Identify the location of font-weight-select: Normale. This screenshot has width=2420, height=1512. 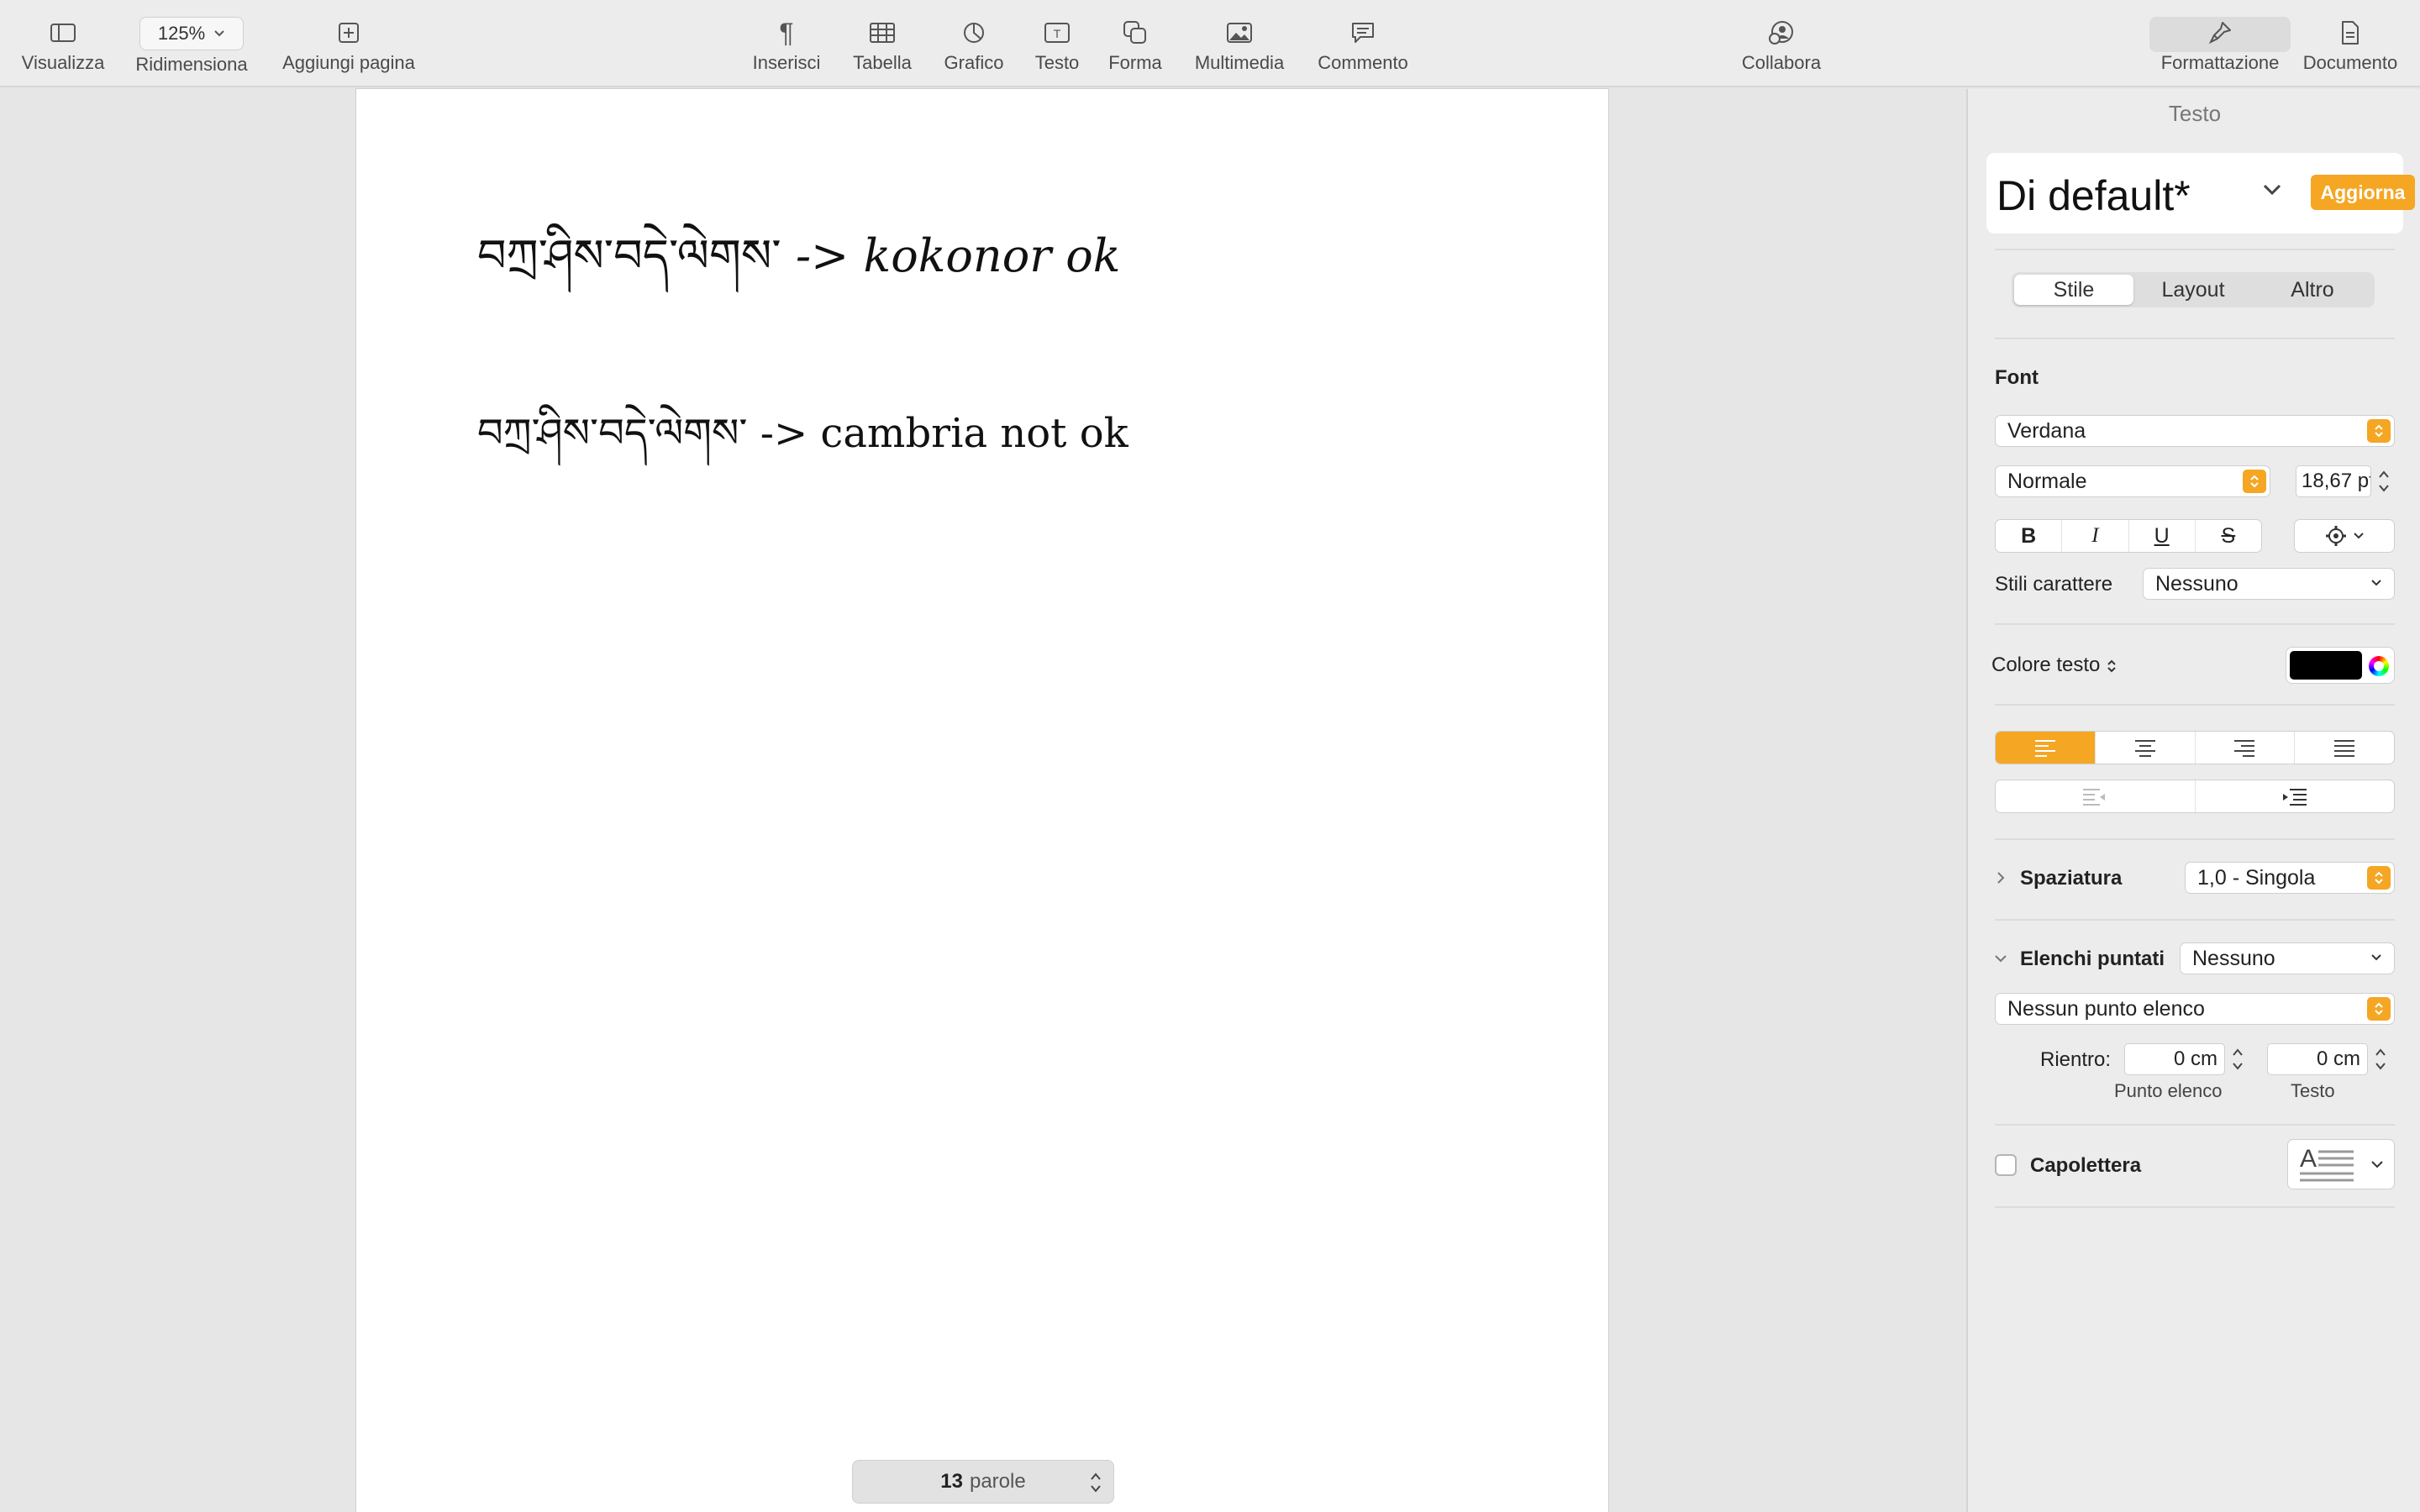
(2132, 481).